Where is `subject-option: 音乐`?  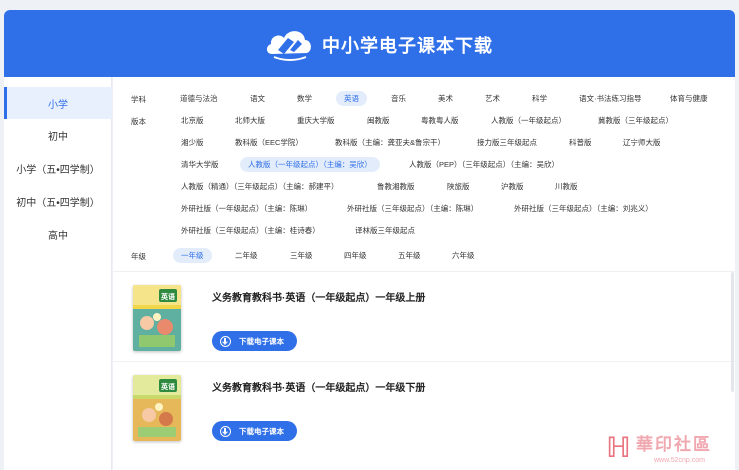
subject-option: 音乐 is located at coordinates (398, 98).